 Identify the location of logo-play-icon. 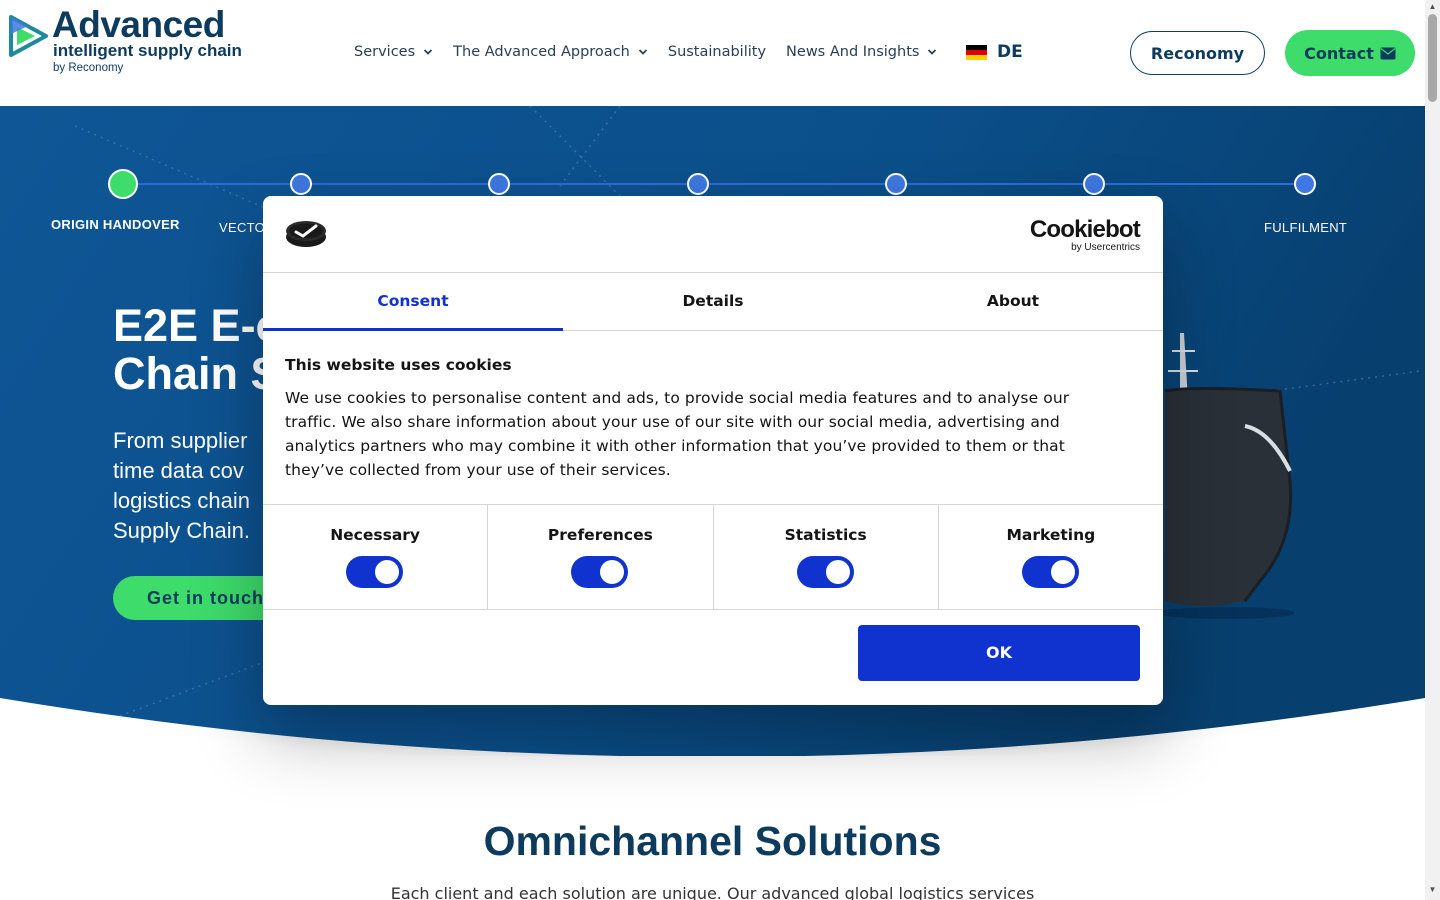
(28, 36).